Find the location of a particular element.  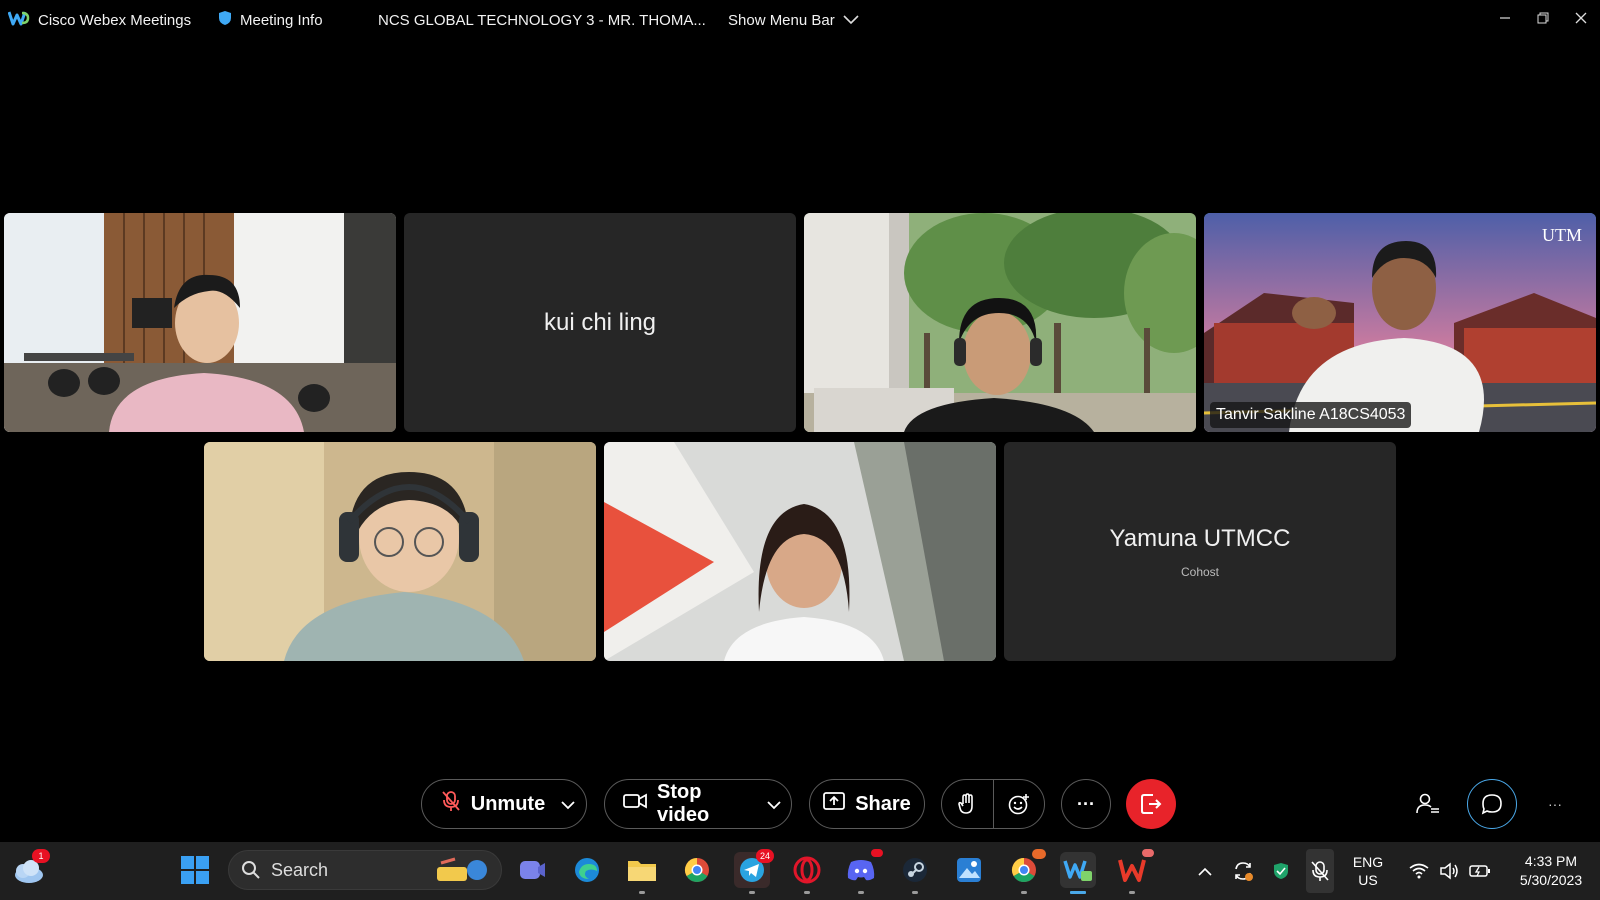

participant-role: Cohost is located at coordinates (1200, 571).